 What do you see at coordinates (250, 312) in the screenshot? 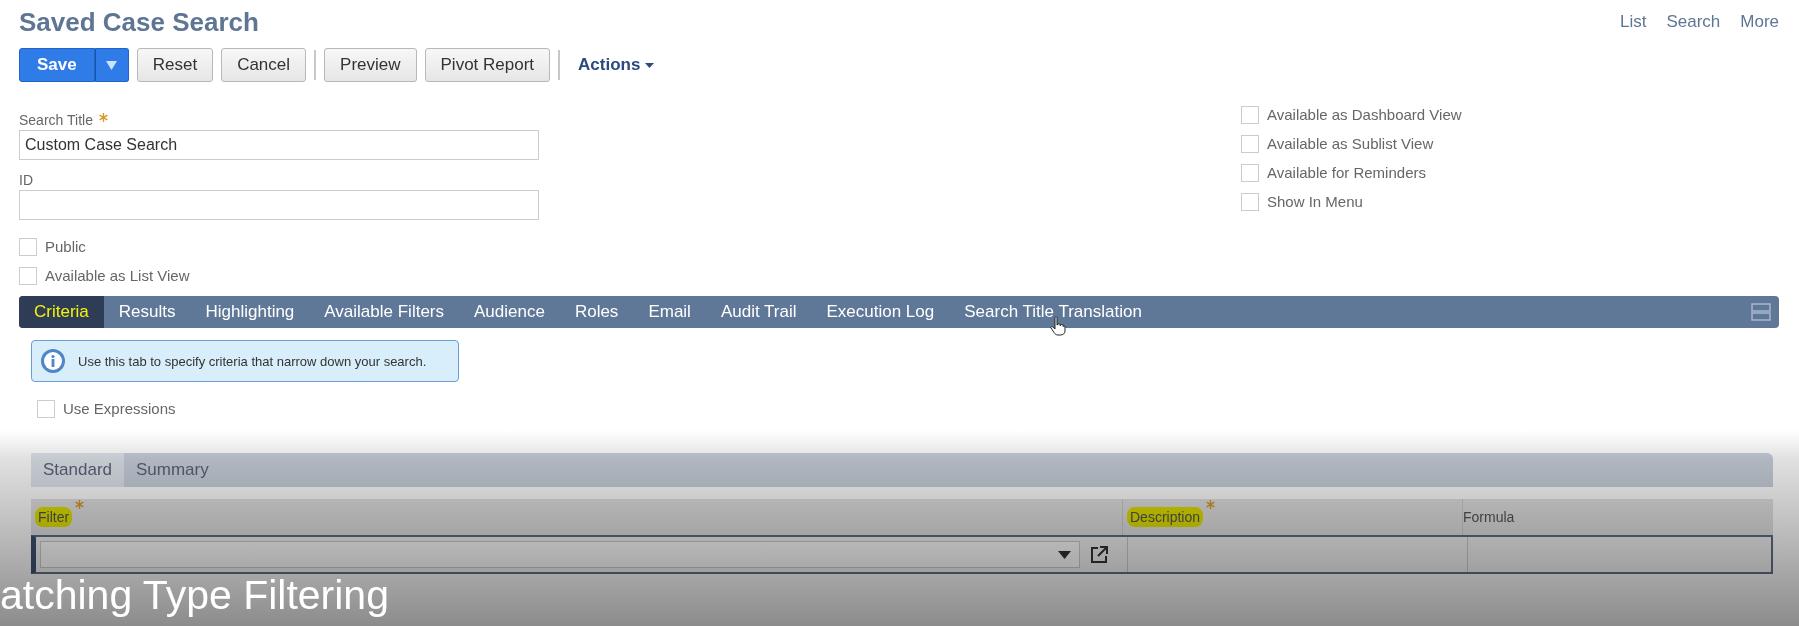
I see `tab: Highlighting` at bounding box center [250, 312].